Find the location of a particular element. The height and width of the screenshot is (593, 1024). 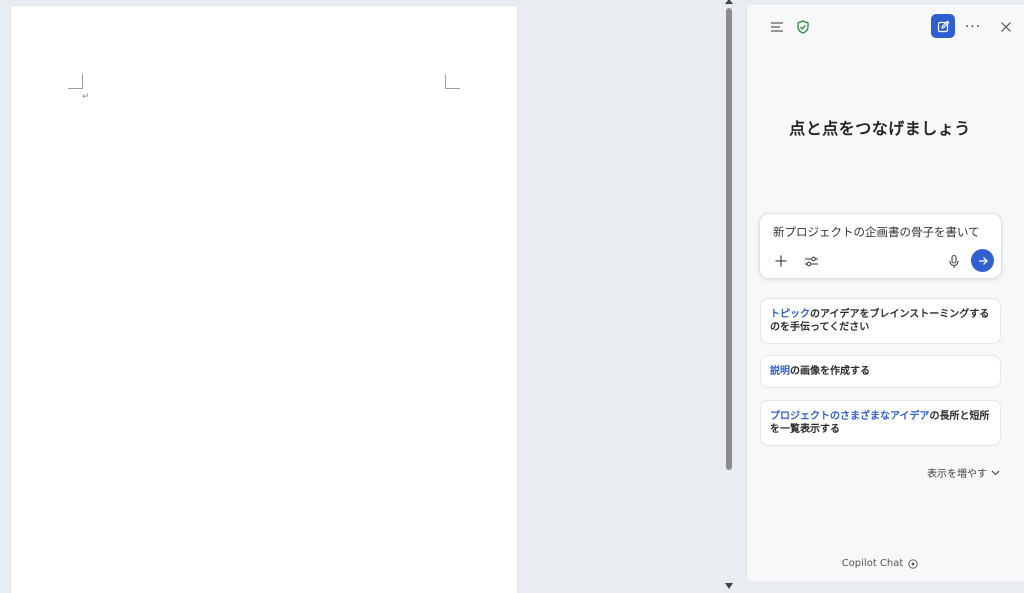

crop-mark-top-left is located at coordinates (75, 81).